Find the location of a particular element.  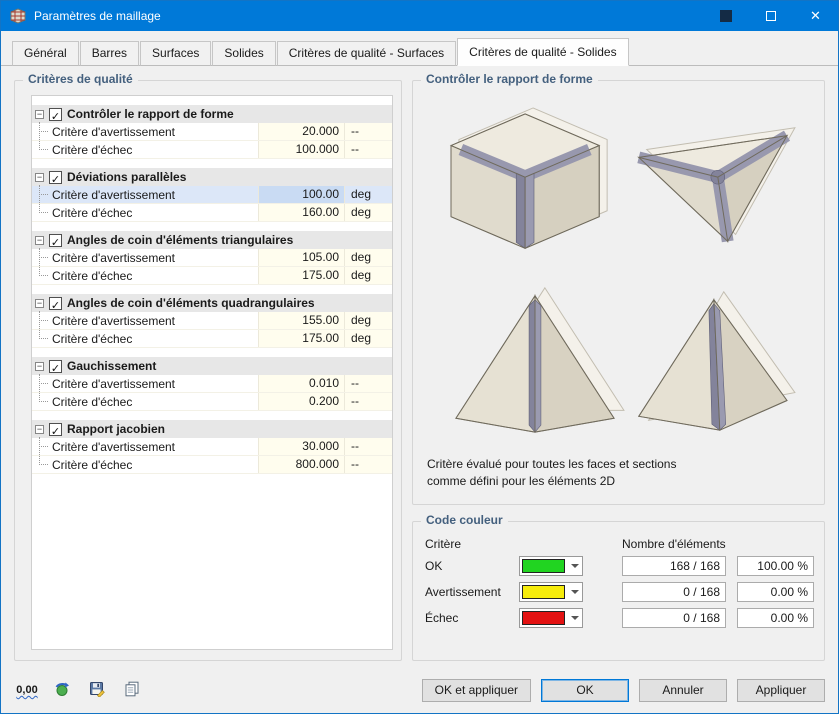

row-label: OK is located at coordinates (434, 566).